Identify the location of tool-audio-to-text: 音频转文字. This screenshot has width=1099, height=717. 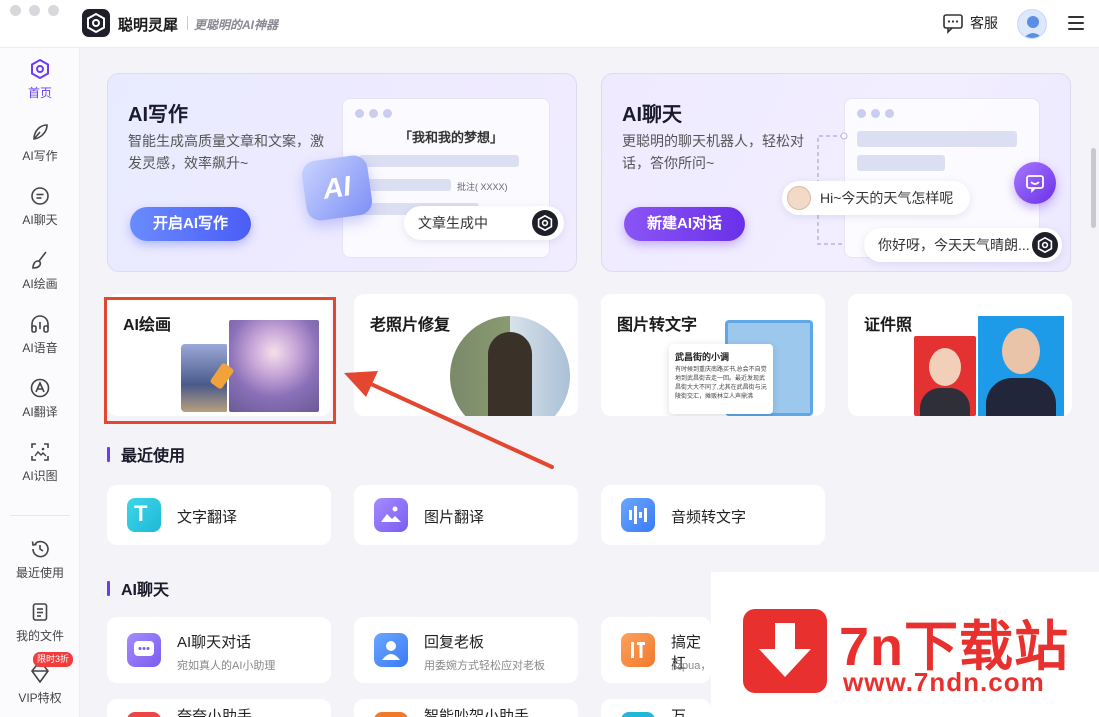
(713, 515).